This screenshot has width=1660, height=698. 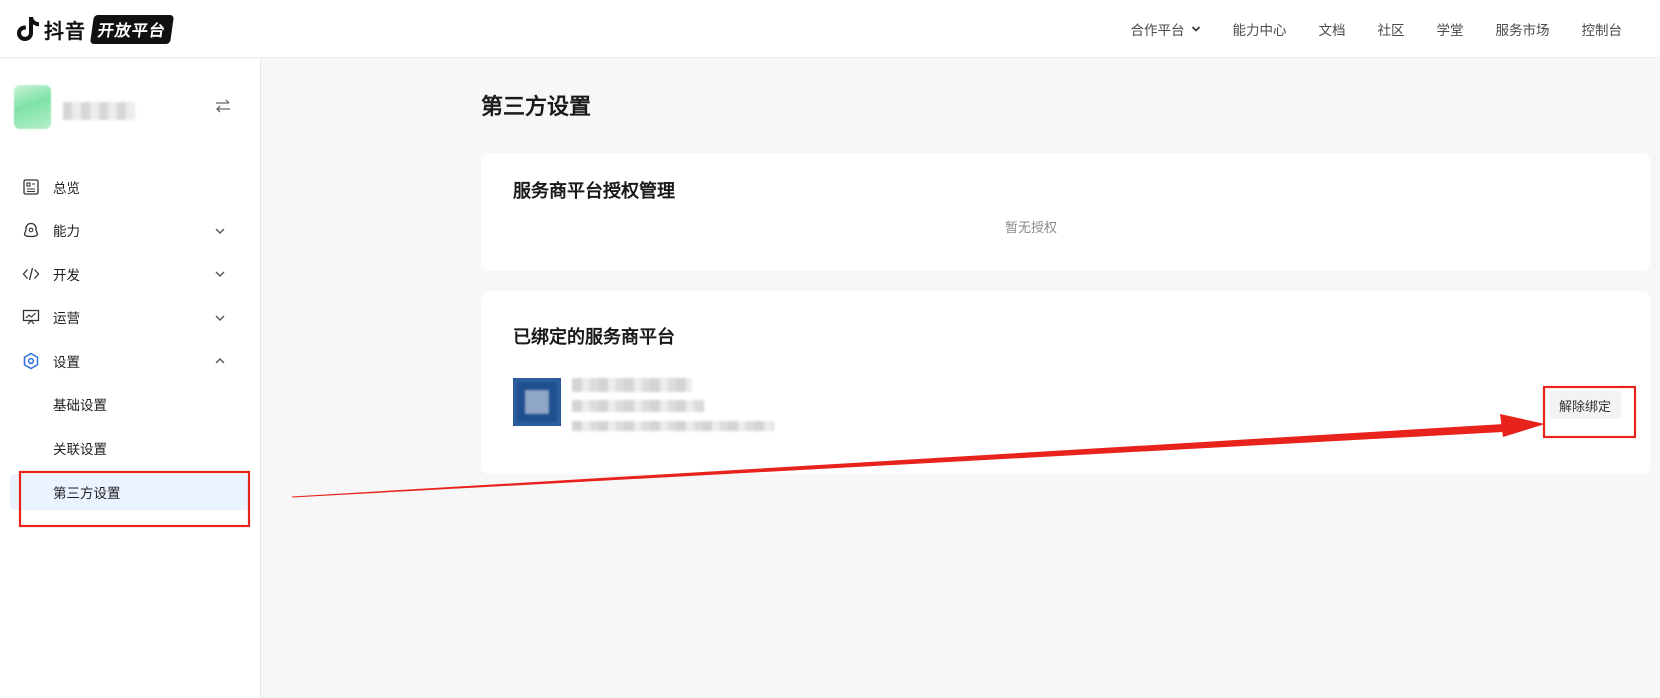 I want to click on nav-label: 文档, so click(x=1332, y=31).